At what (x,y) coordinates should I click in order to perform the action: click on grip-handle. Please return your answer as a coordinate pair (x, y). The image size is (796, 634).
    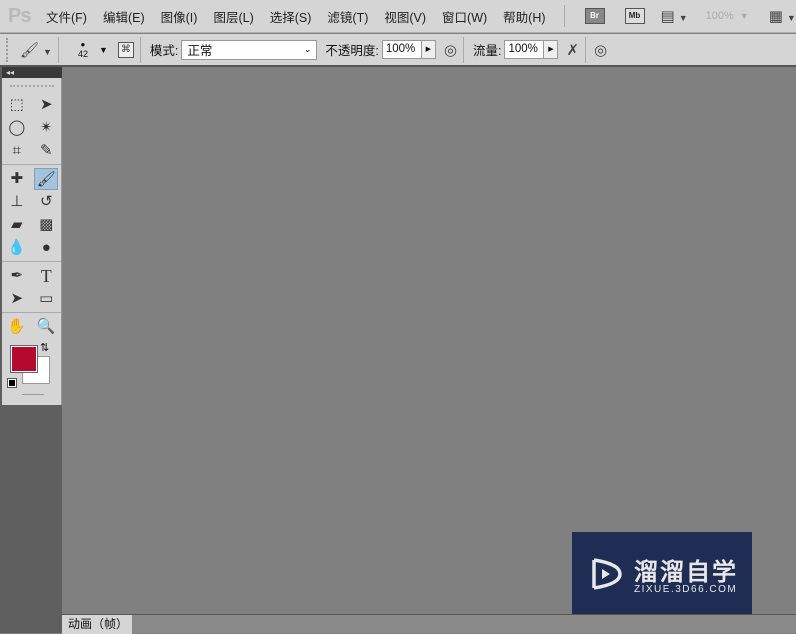
    Looking at the image, I should click on (8, 49).